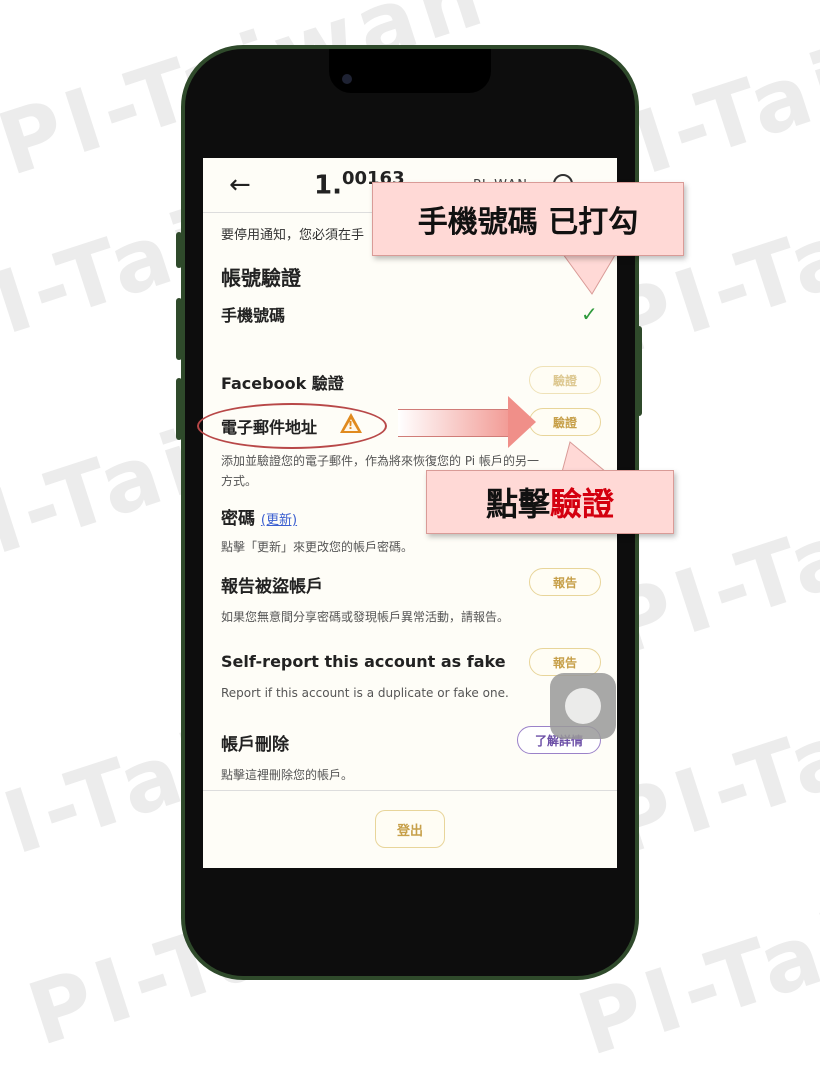 The height and width of the screenshot is (1076, 820). I want to click on email-description-line2: 方式。, so click(239, 481).